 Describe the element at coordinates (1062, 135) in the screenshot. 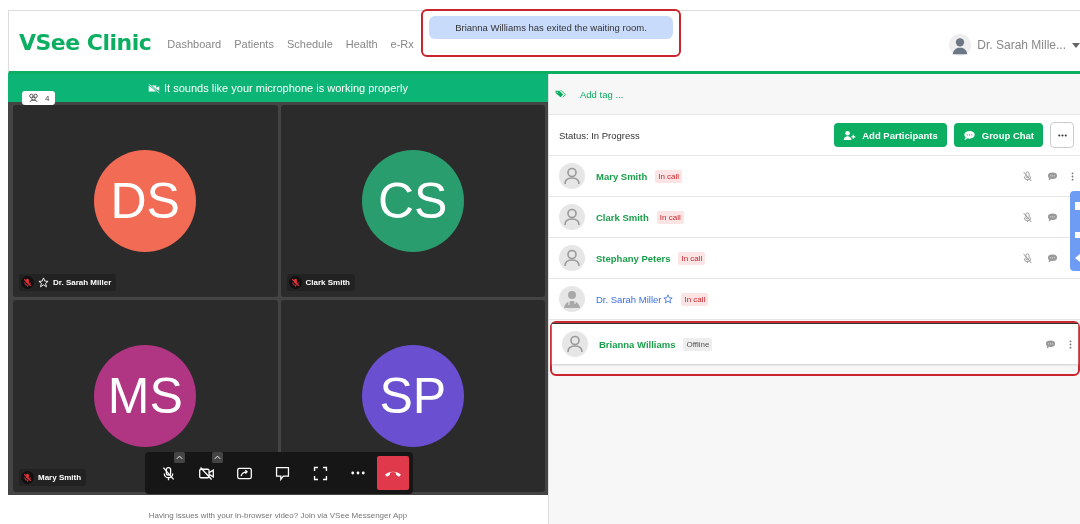

I see `more-icon` at that location.